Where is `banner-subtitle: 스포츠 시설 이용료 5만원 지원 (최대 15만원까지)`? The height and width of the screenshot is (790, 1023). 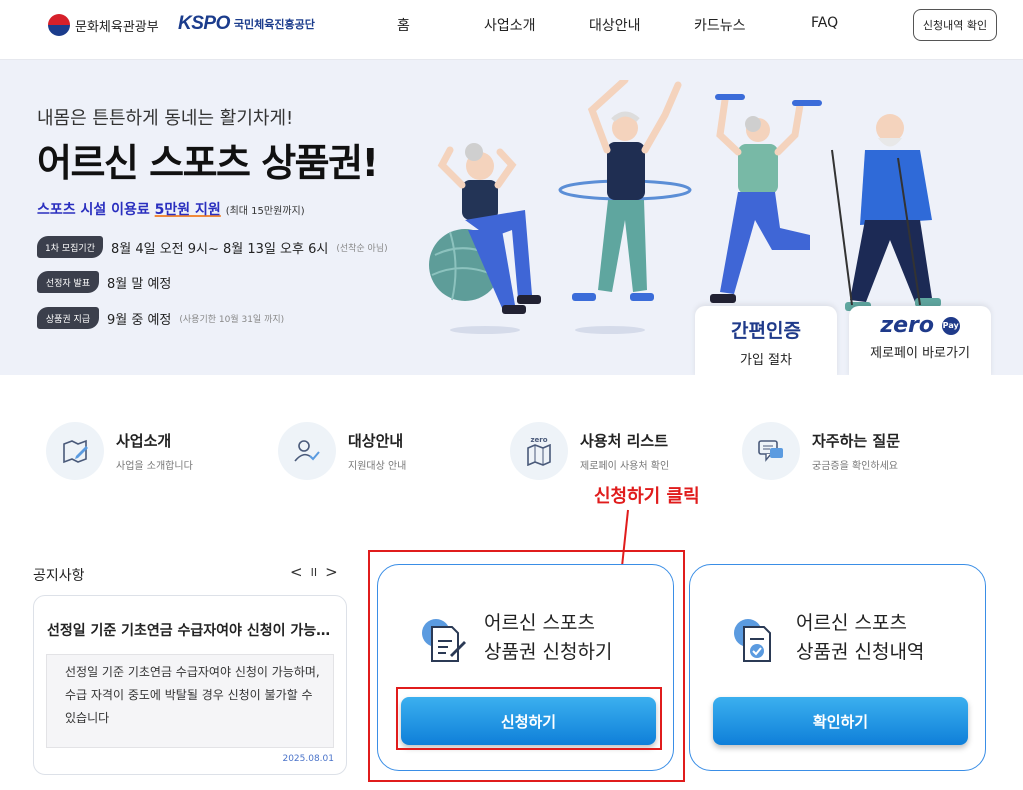 banner-subtitle: 스포츠 시설 이용료 5만원 지원 (최대 15만원까지) is located at coordinates (171, 209).